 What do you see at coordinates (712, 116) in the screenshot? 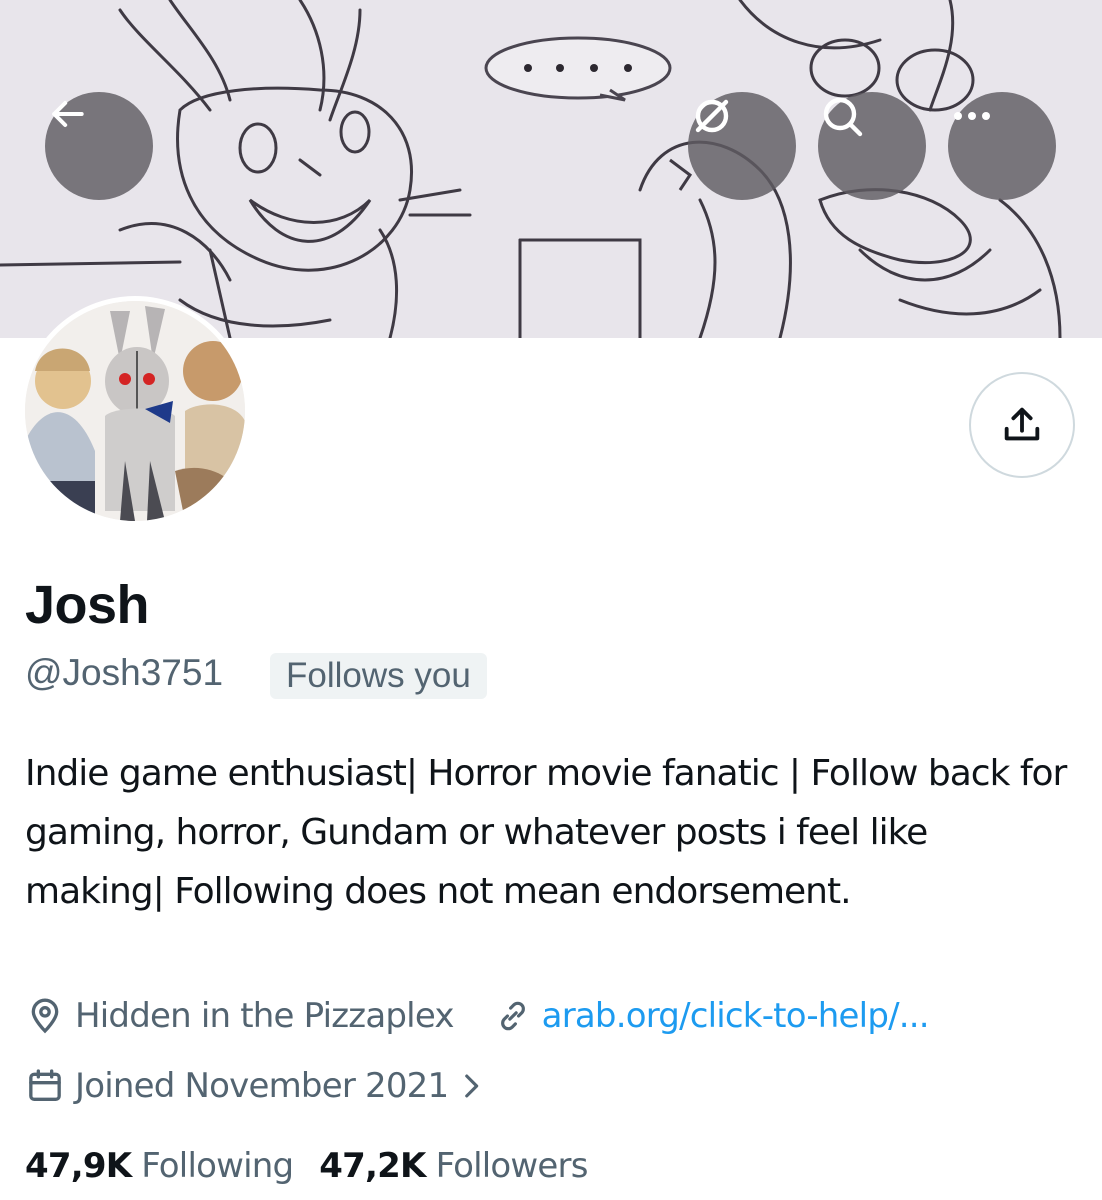
I see `eye-slash-icon` at bounding box center [712, 116].